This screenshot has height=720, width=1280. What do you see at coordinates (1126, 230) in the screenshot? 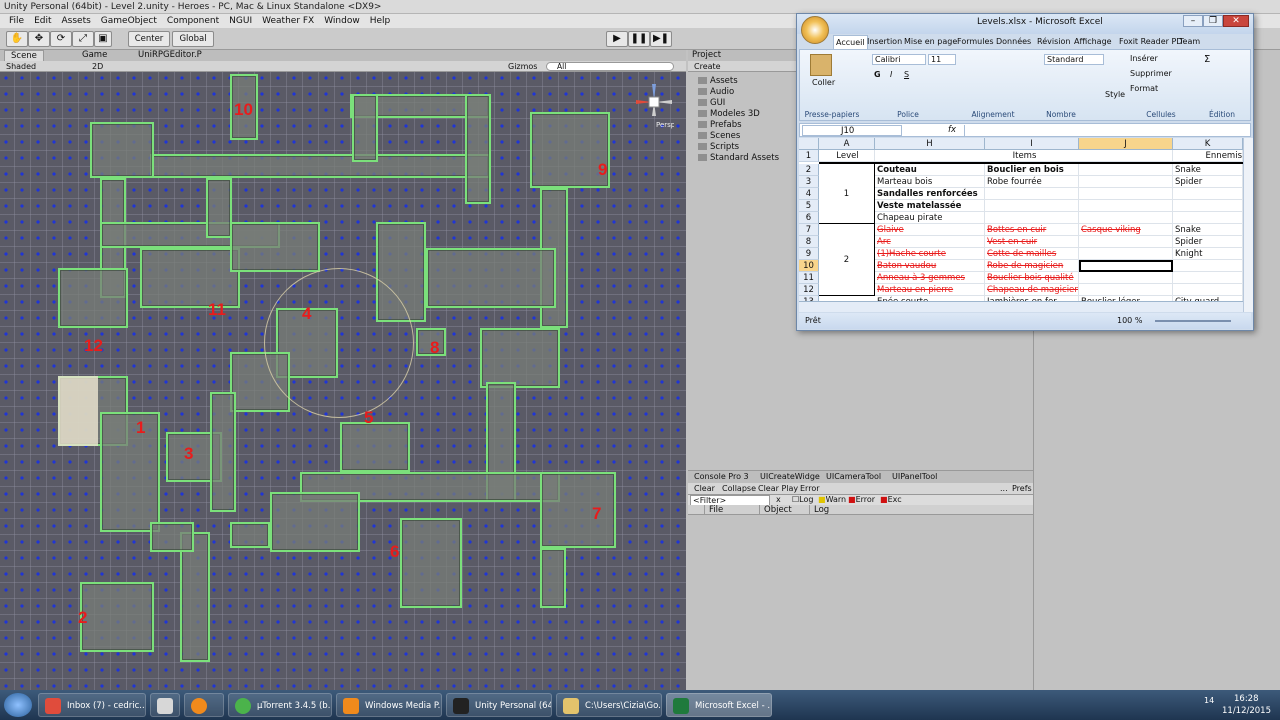
I see `table-cell: Casque viking` at bounding box center [1126, 230].